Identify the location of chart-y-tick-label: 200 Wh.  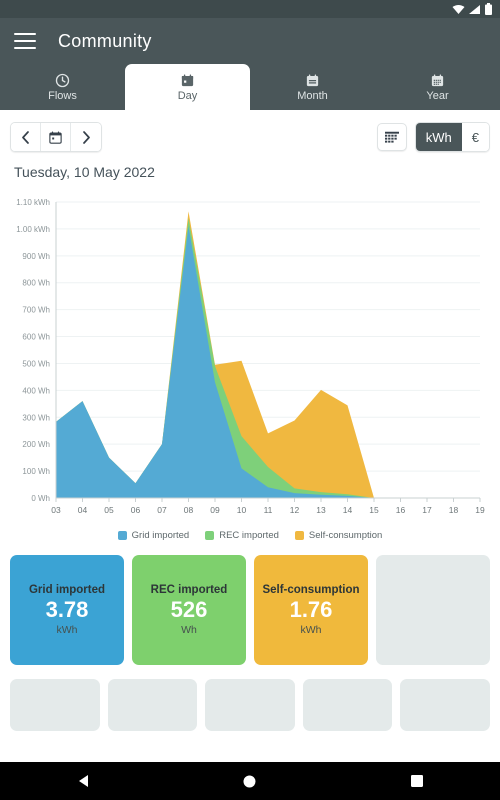
(36, 444).